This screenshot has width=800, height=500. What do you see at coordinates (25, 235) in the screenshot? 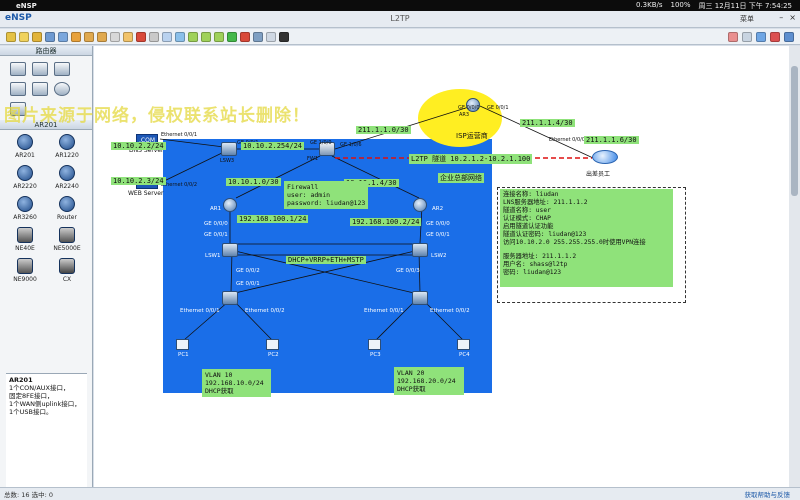
I see `chassis-icon` at bounding box center [25, 235].